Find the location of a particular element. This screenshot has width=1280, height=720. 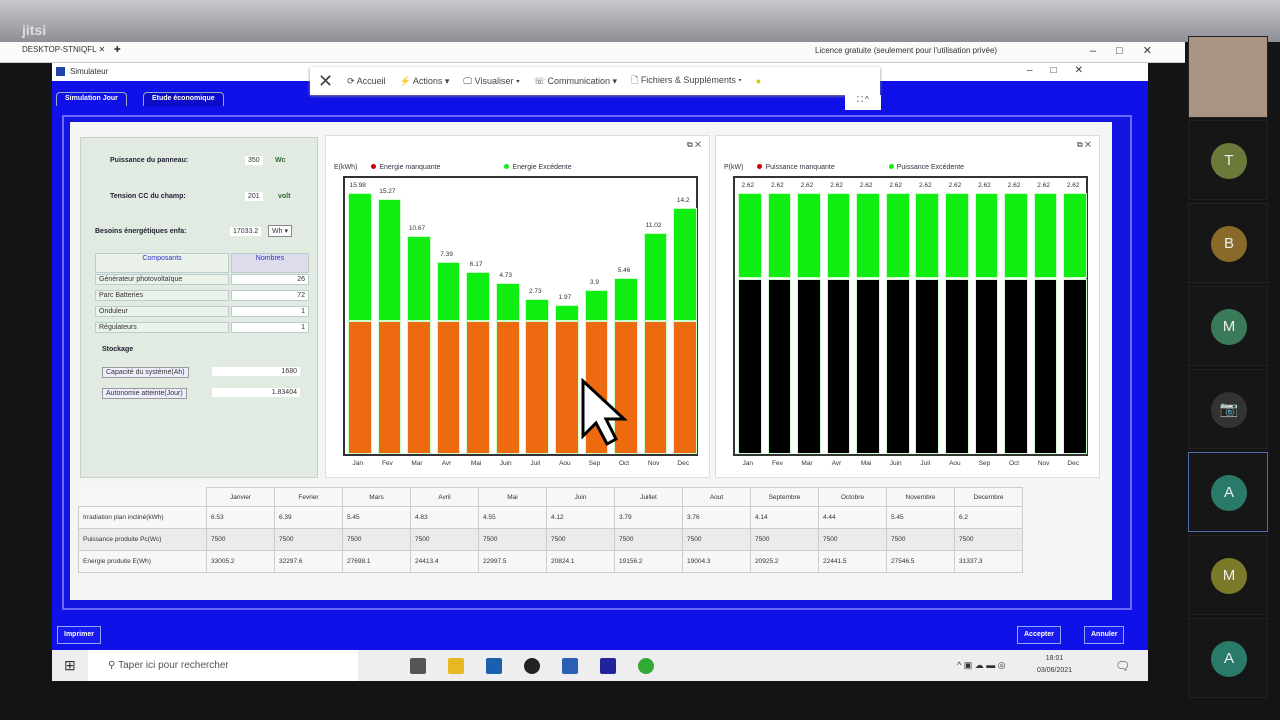

communication-label: Communication ▾ is located at coordinates (582, 80).